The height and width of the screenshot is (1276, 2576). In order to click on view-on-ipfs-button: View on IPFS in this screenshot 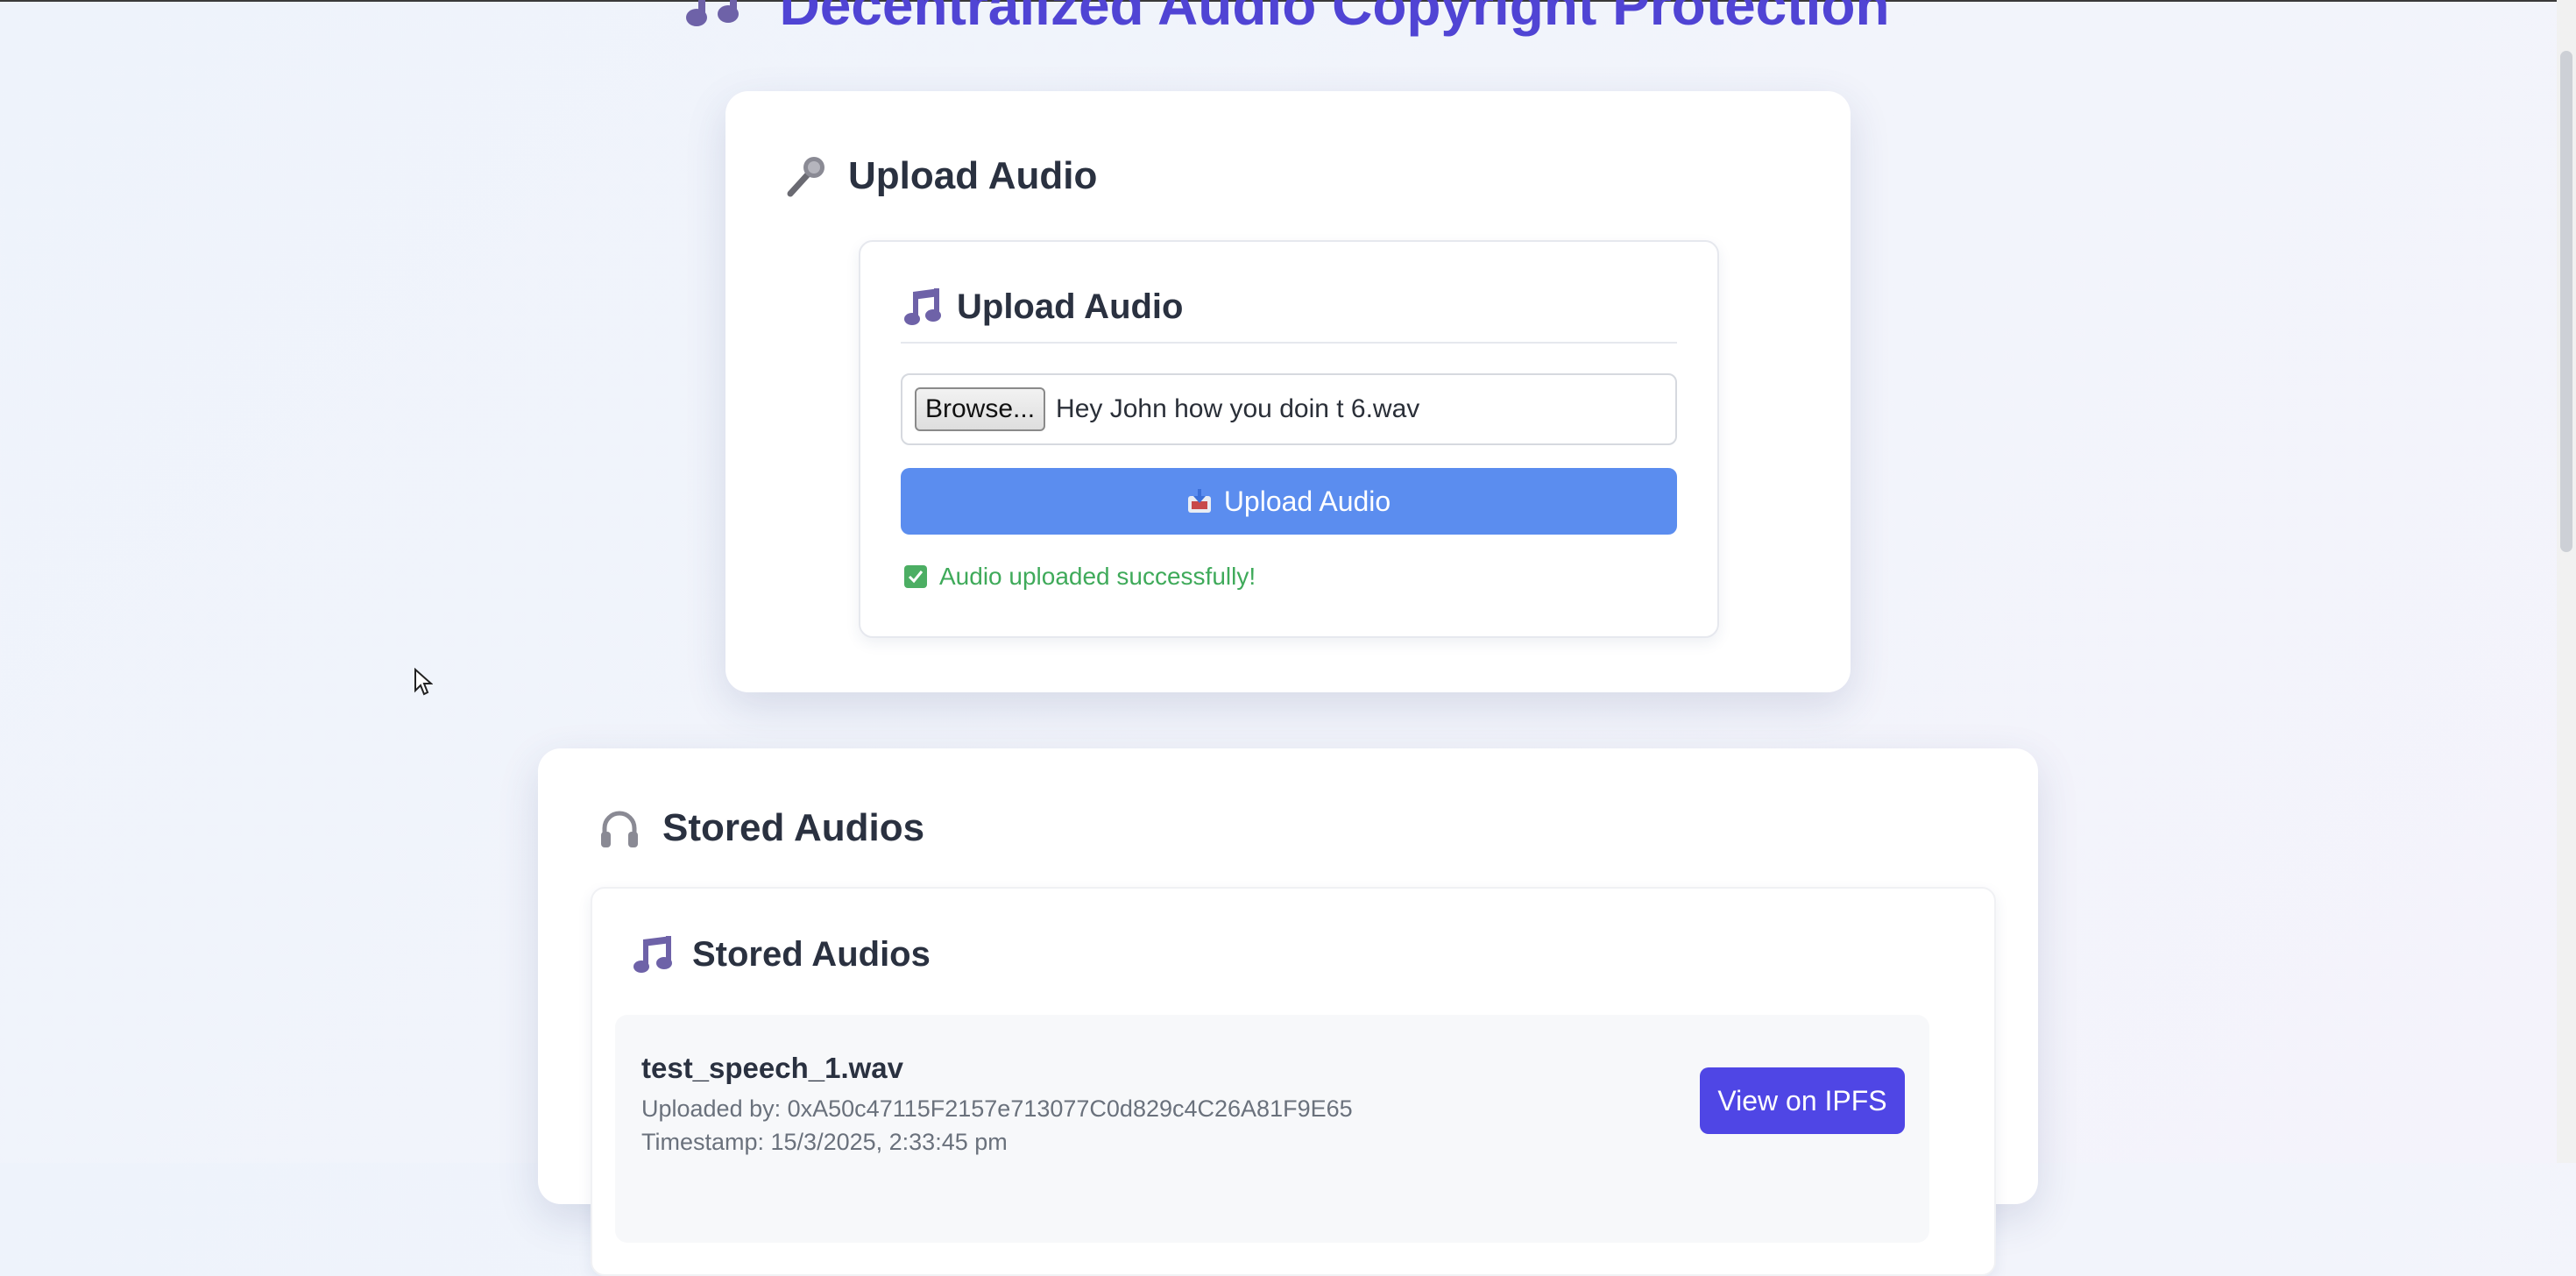, I will do `click(1802, 1100)`.